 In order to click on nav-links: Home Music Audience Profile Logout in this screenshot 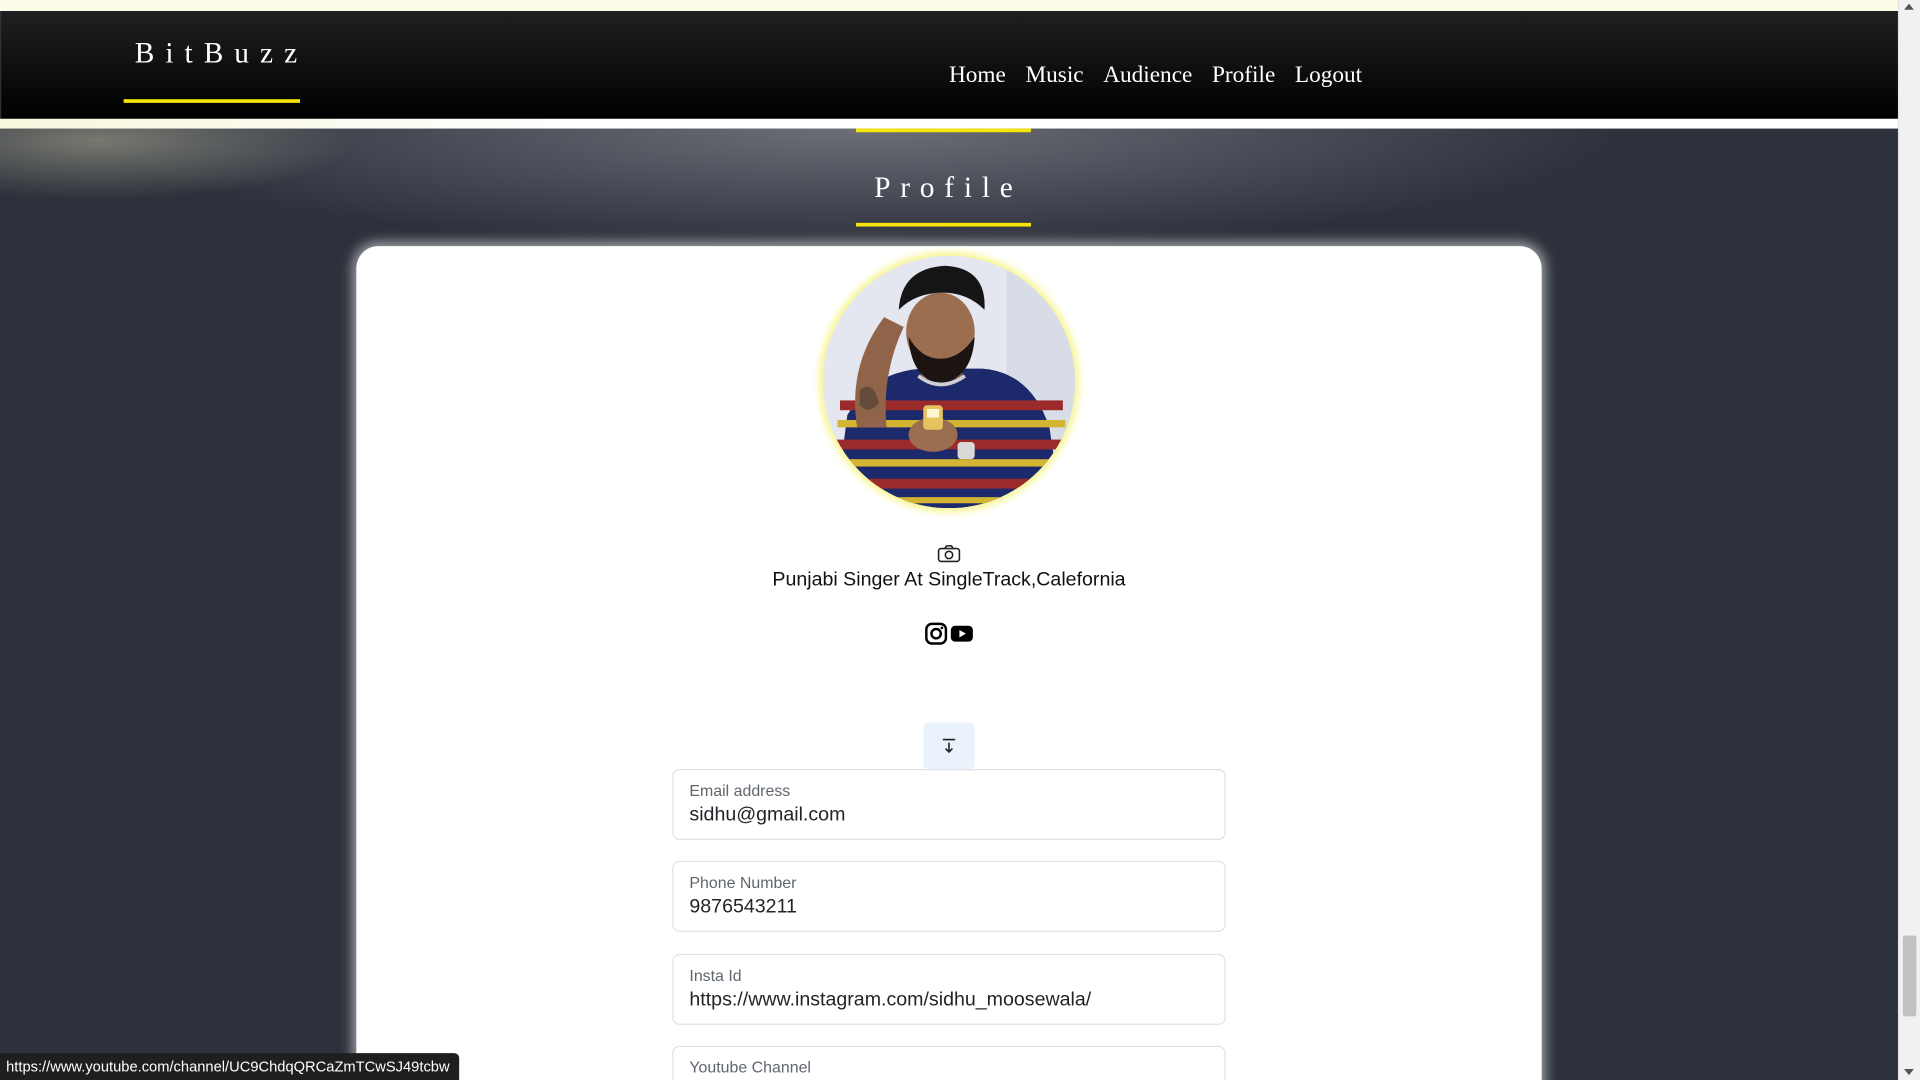, I will do `click(1165, 75)`.